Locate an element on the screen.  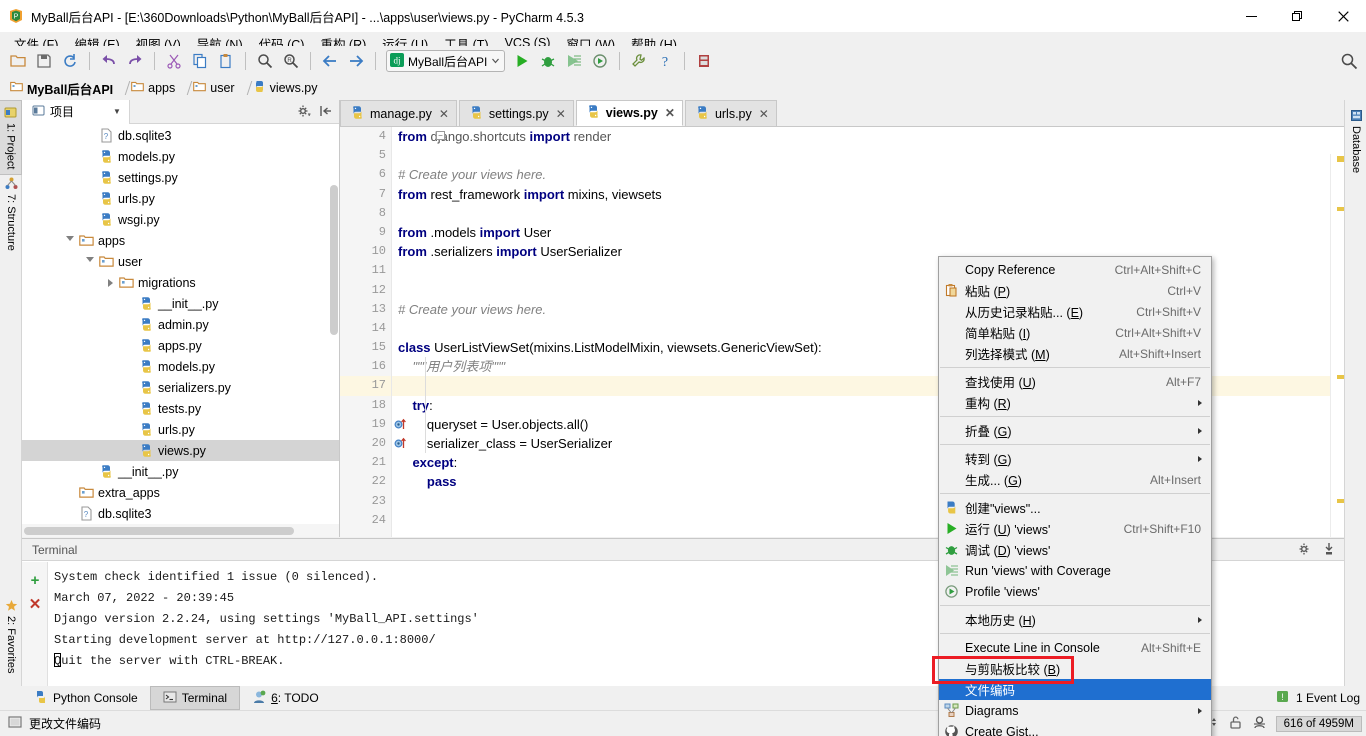
close-button is located at coordinates (1343, 16).